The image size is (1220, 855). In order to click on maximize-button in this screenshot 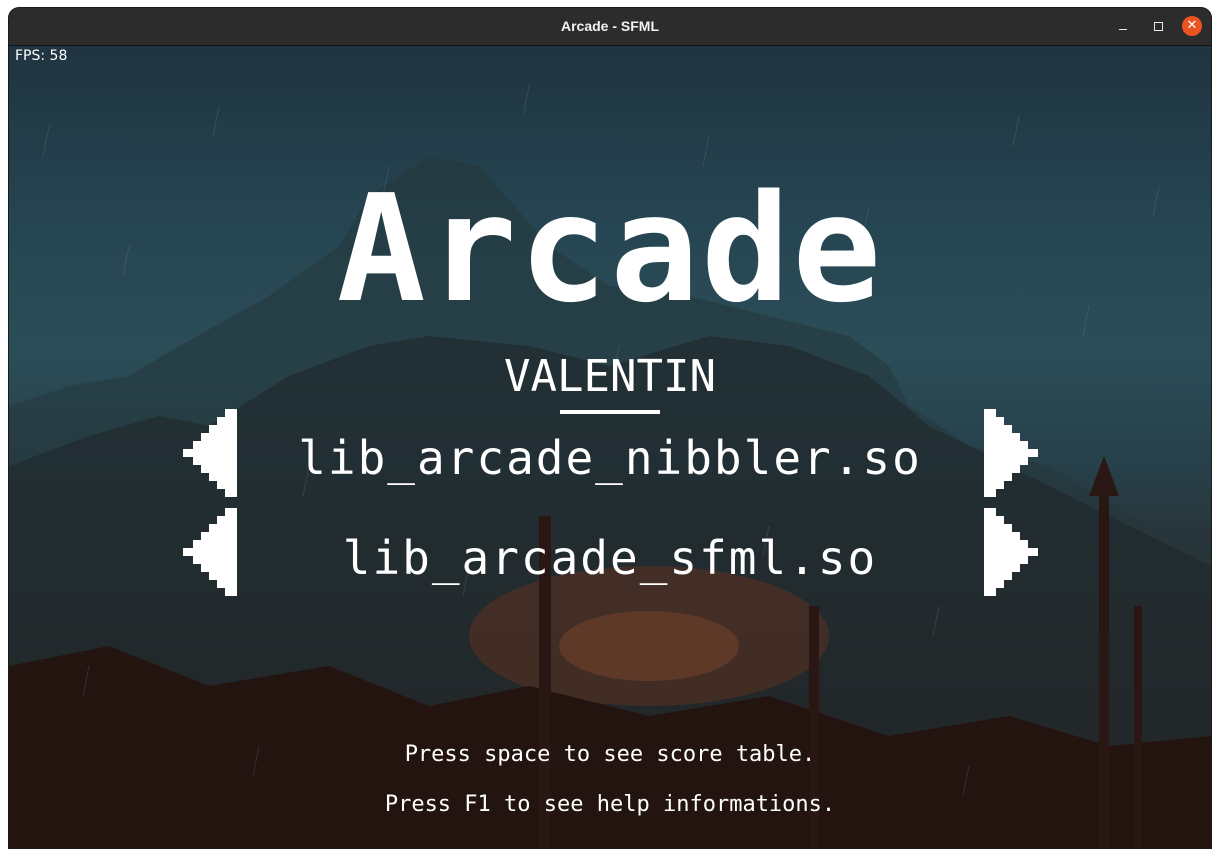, I will do `click(1158, 26)`.